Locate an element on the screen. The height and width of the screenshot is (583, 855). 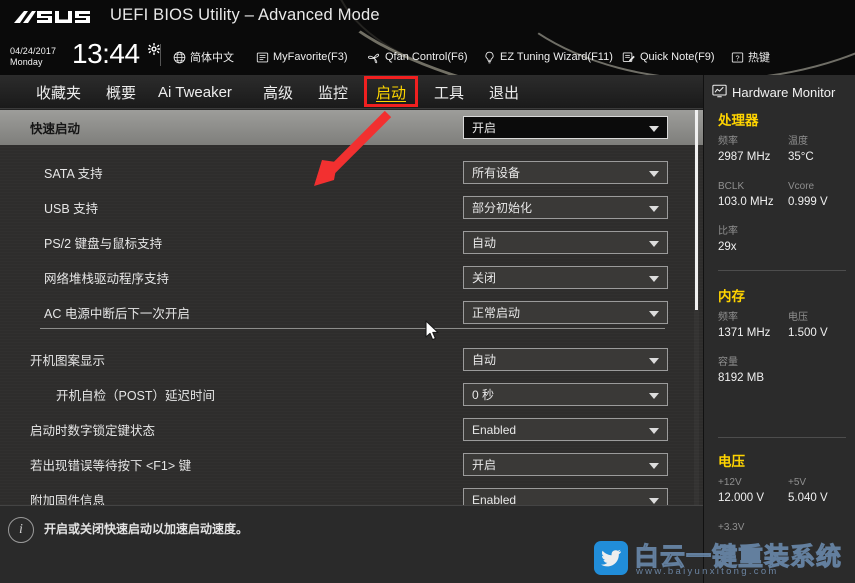
fan-icon is located at coordinates (374, 57).